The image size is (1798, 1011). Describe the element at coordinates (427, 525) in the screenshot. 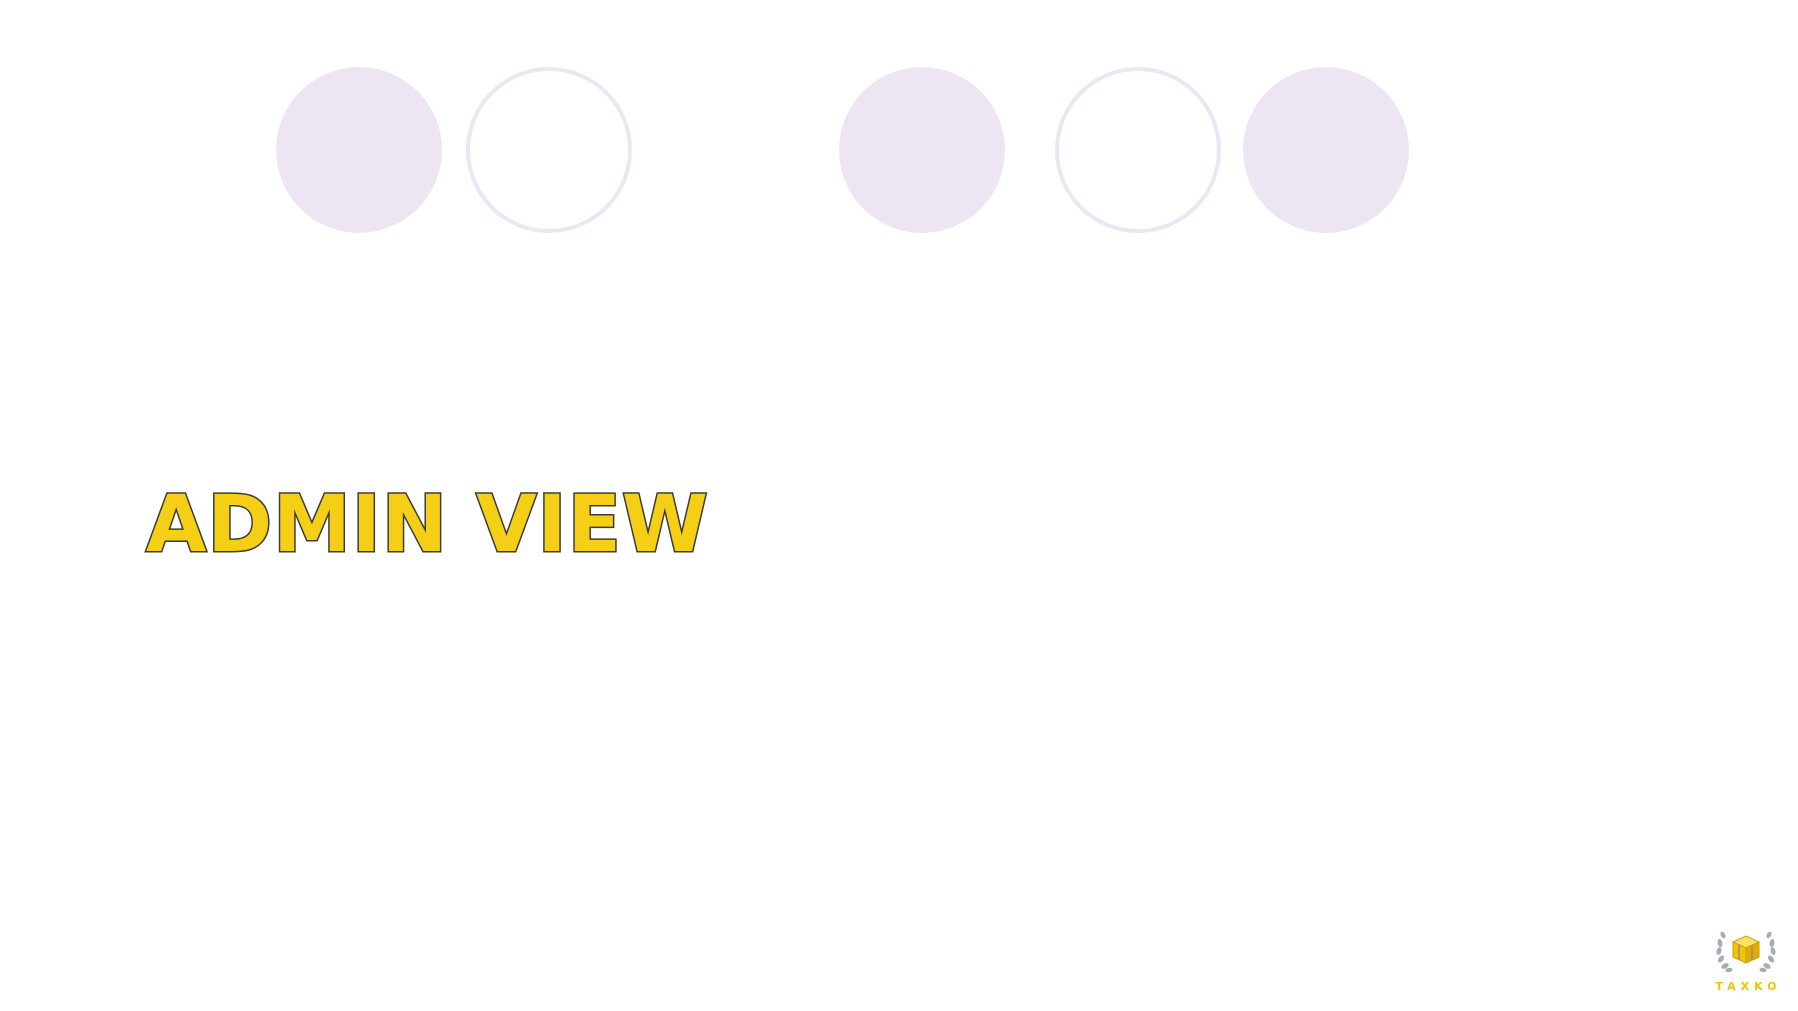

I see `slide-title: ADMIN VIEW` at that location.